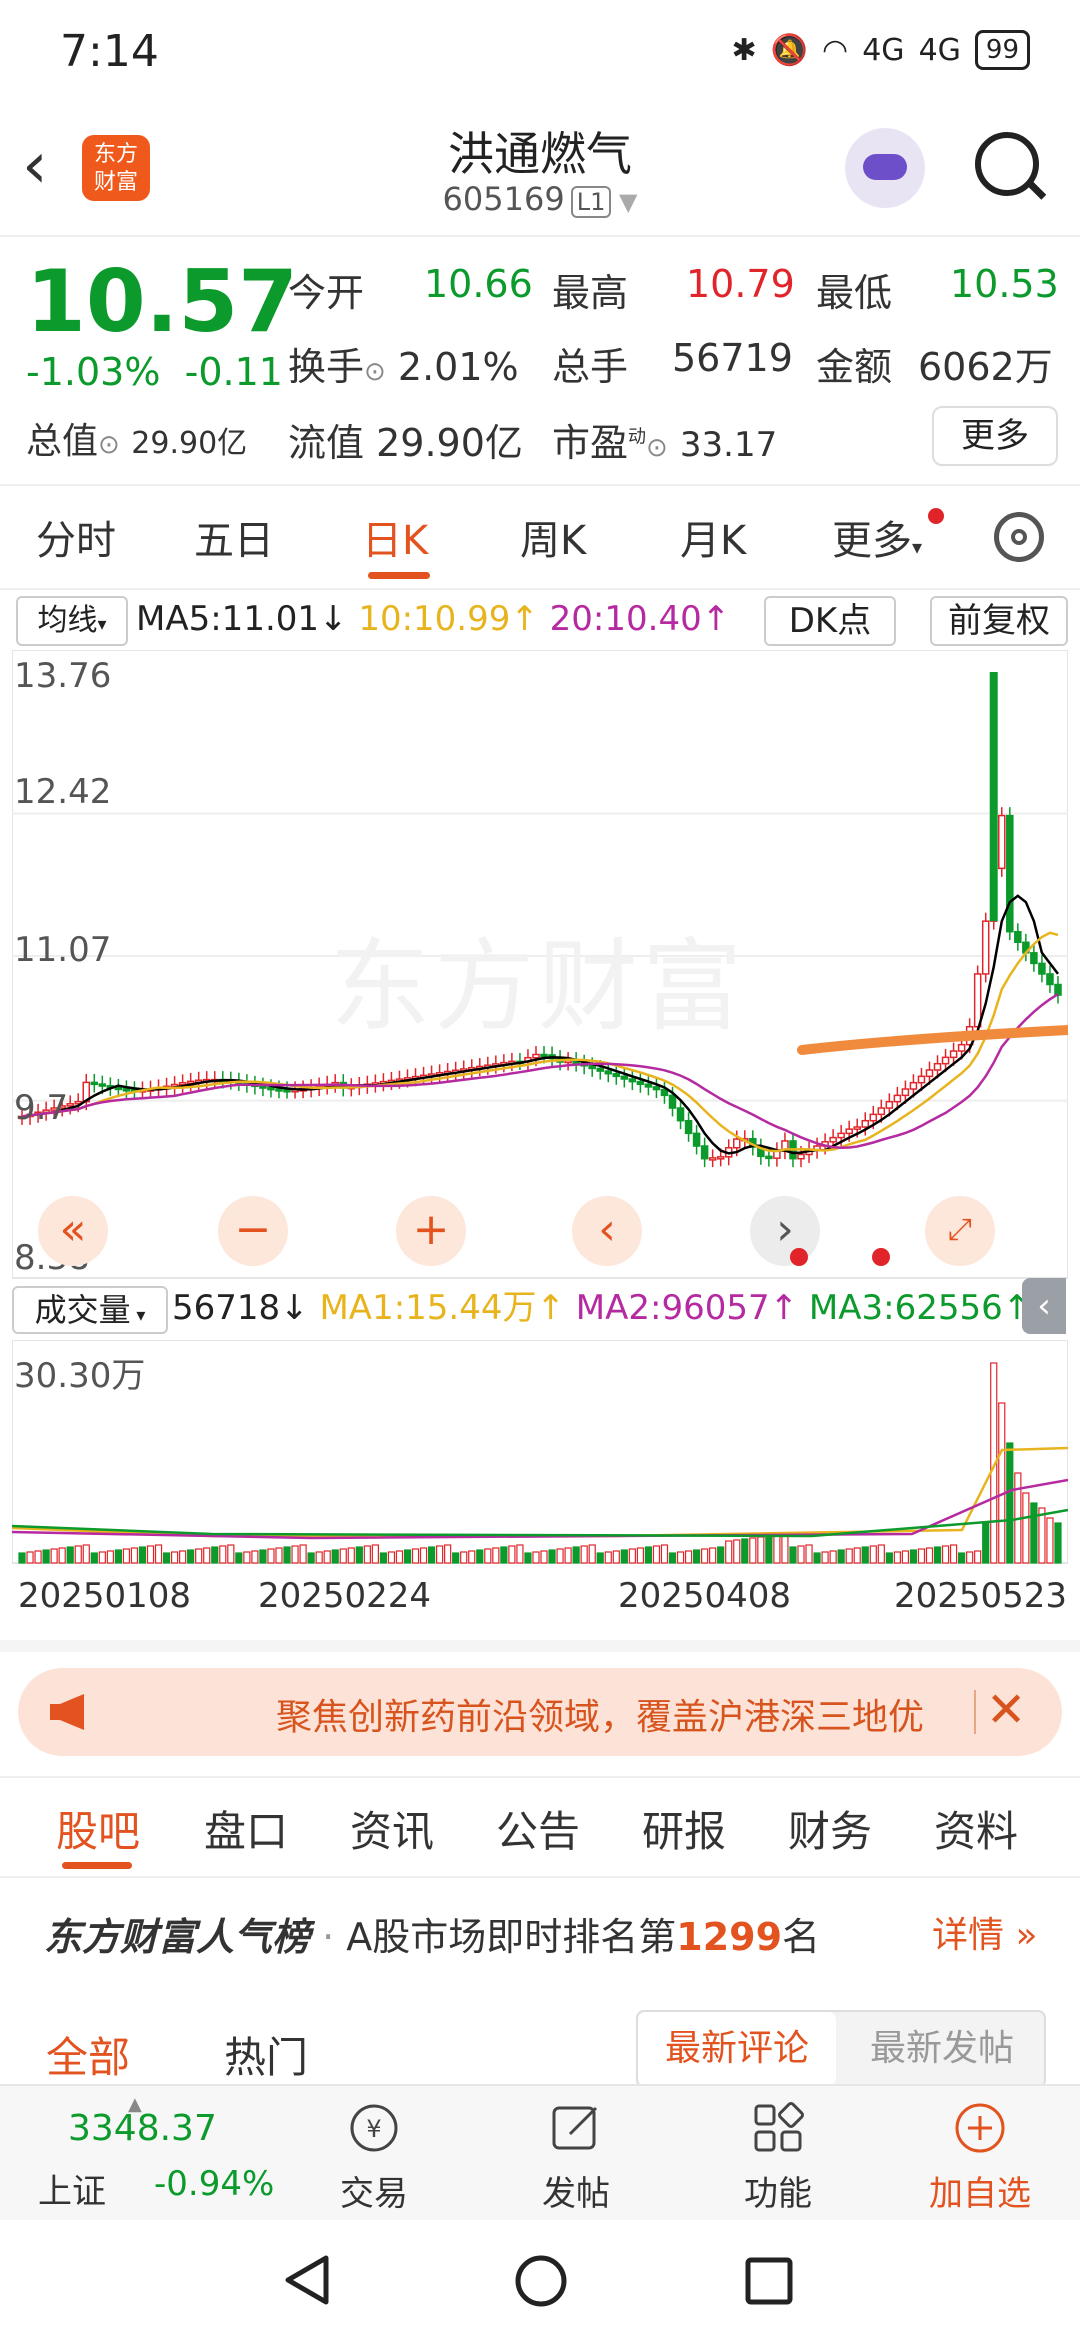  Describe the element at coordinates (246, 1828) in the screenshot. I see `tab-pankou: 盘口` at that location.